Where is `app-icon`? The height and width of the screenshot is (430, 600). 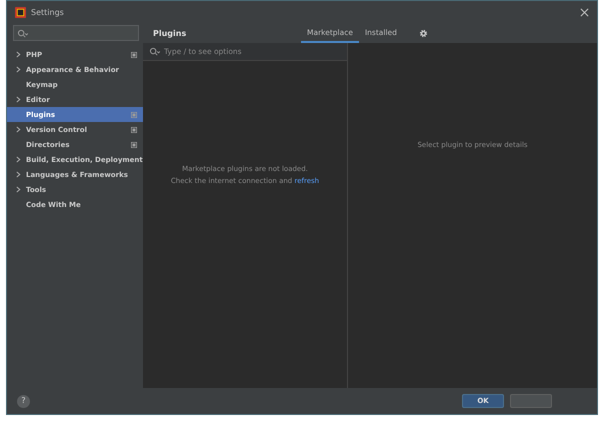 app-icon is located at coordinates (20, 12).